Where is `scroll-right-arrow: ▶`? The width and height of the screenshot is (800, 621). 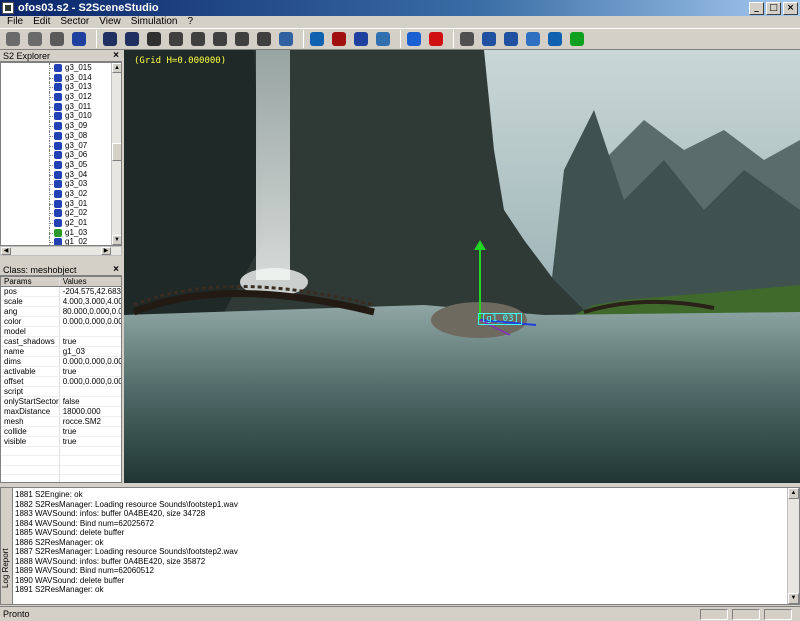
scroll-right-arrow: ▶ is located at coordinates (106, 251).